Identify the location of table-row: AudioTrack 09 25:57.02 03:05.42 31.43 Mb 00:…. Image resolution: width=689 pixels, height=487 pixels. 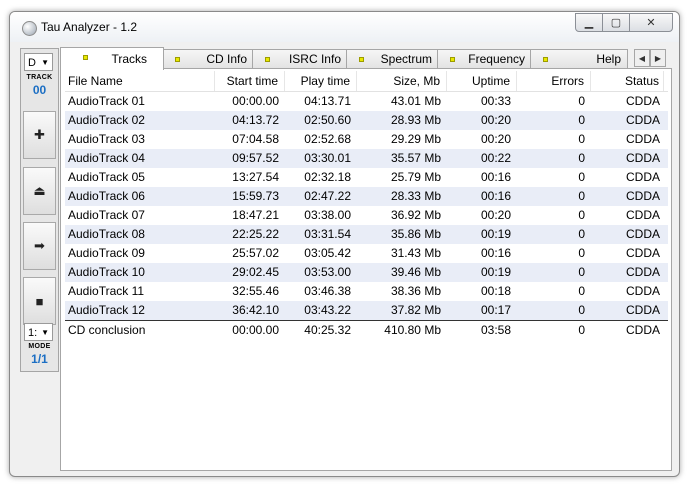
(366, 253).